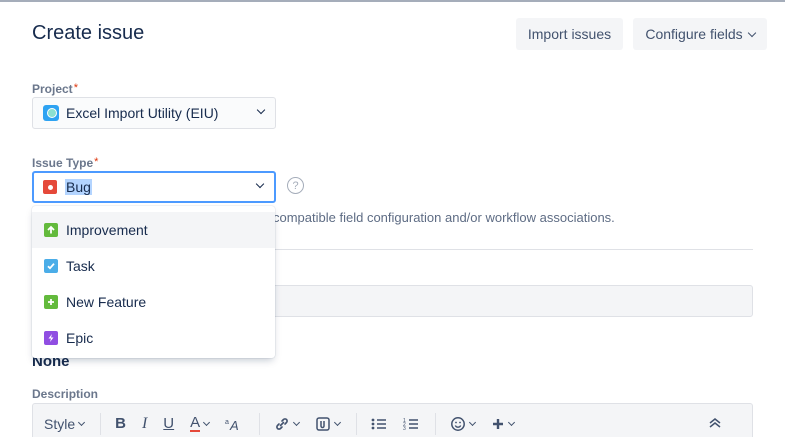 The image size is (785, 437). Describe the element at coordinates (295, 185) in the screenshot. I see `help-icon: ?` at that location.